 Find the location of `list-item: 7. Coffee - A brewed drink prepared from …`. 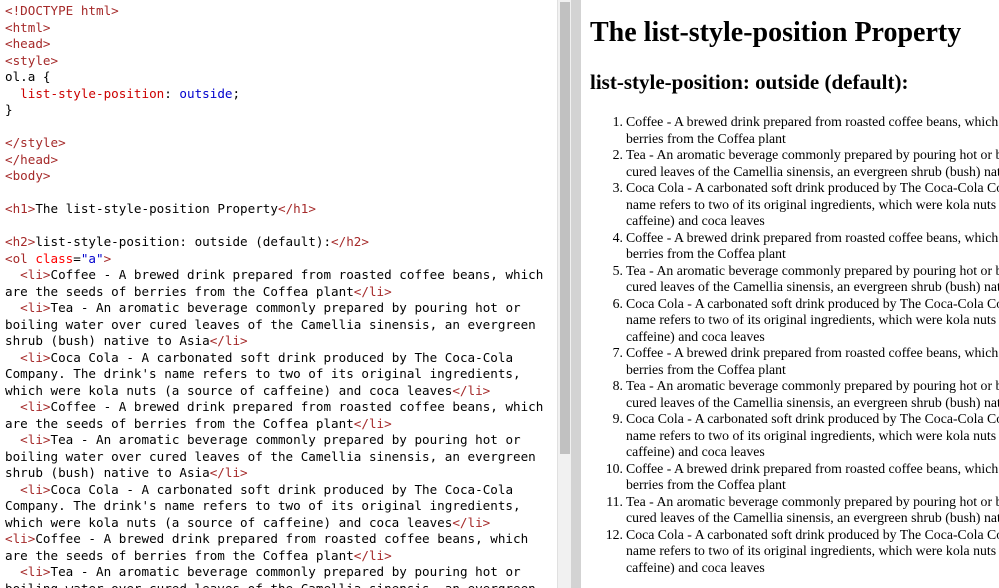

list-item: 7. Coffee - A brewed drink prepared from … is located at coordinates (794, 361).